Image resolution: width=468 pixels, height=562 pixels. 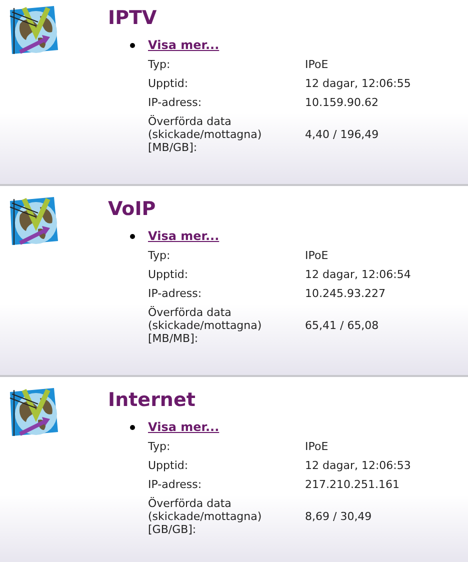 I want to click on field-value: 12 dagar, 12:06:53, so click(x=358, y=465).